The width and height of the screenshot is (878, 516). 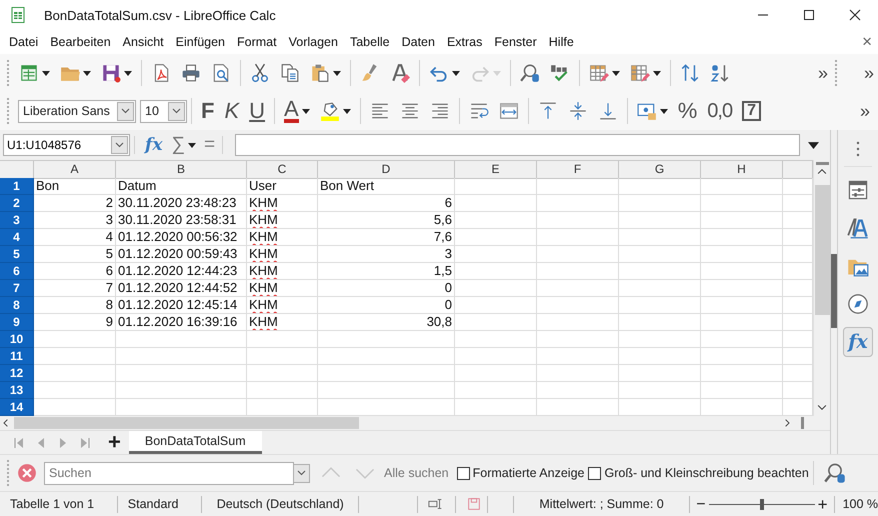 I want to click on row-header: 2, so click(x=17, y=203).